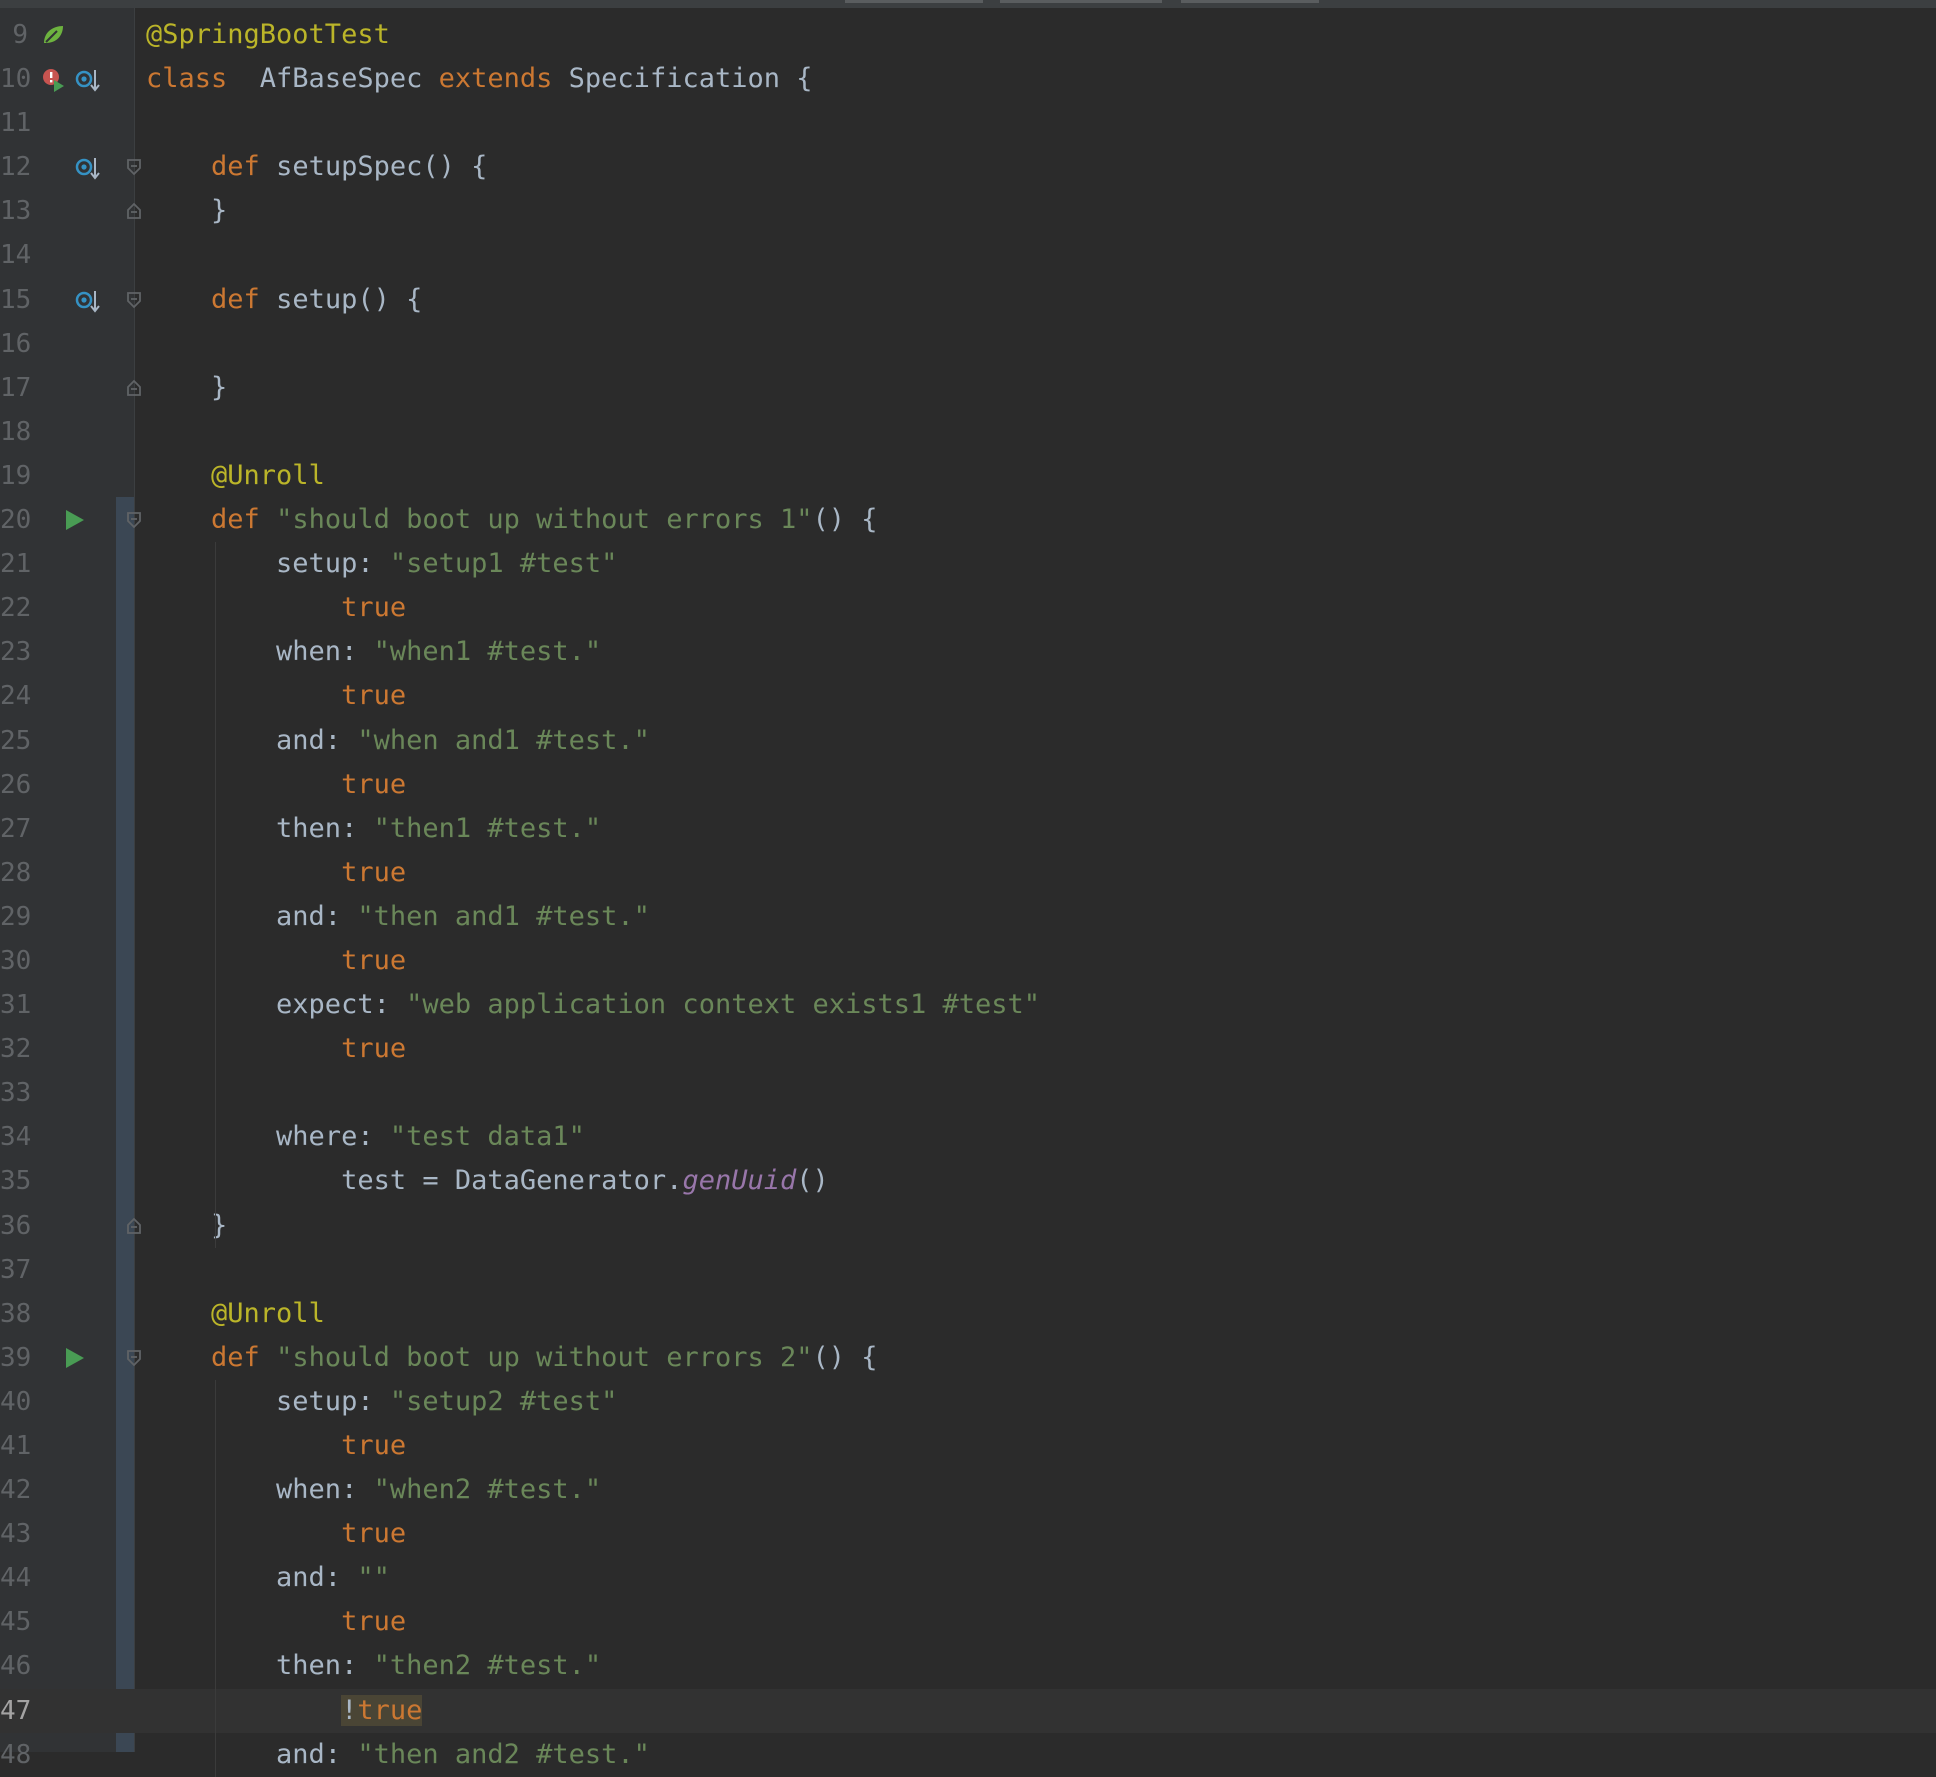  I want to click on line-number: 35, so click(15, 1181).